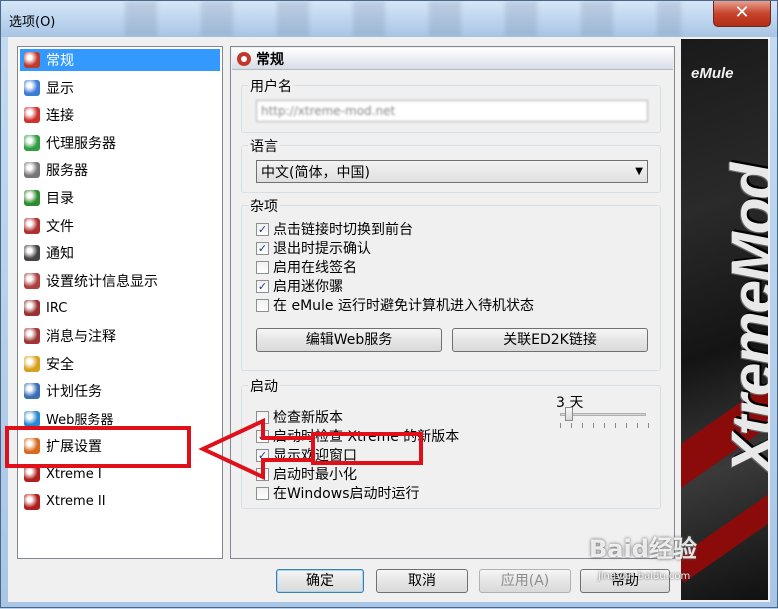  Describe the element at coordinates (644, 576) in the screenshot. I see `watermark-url: jingyan.baidu.com` at that location.